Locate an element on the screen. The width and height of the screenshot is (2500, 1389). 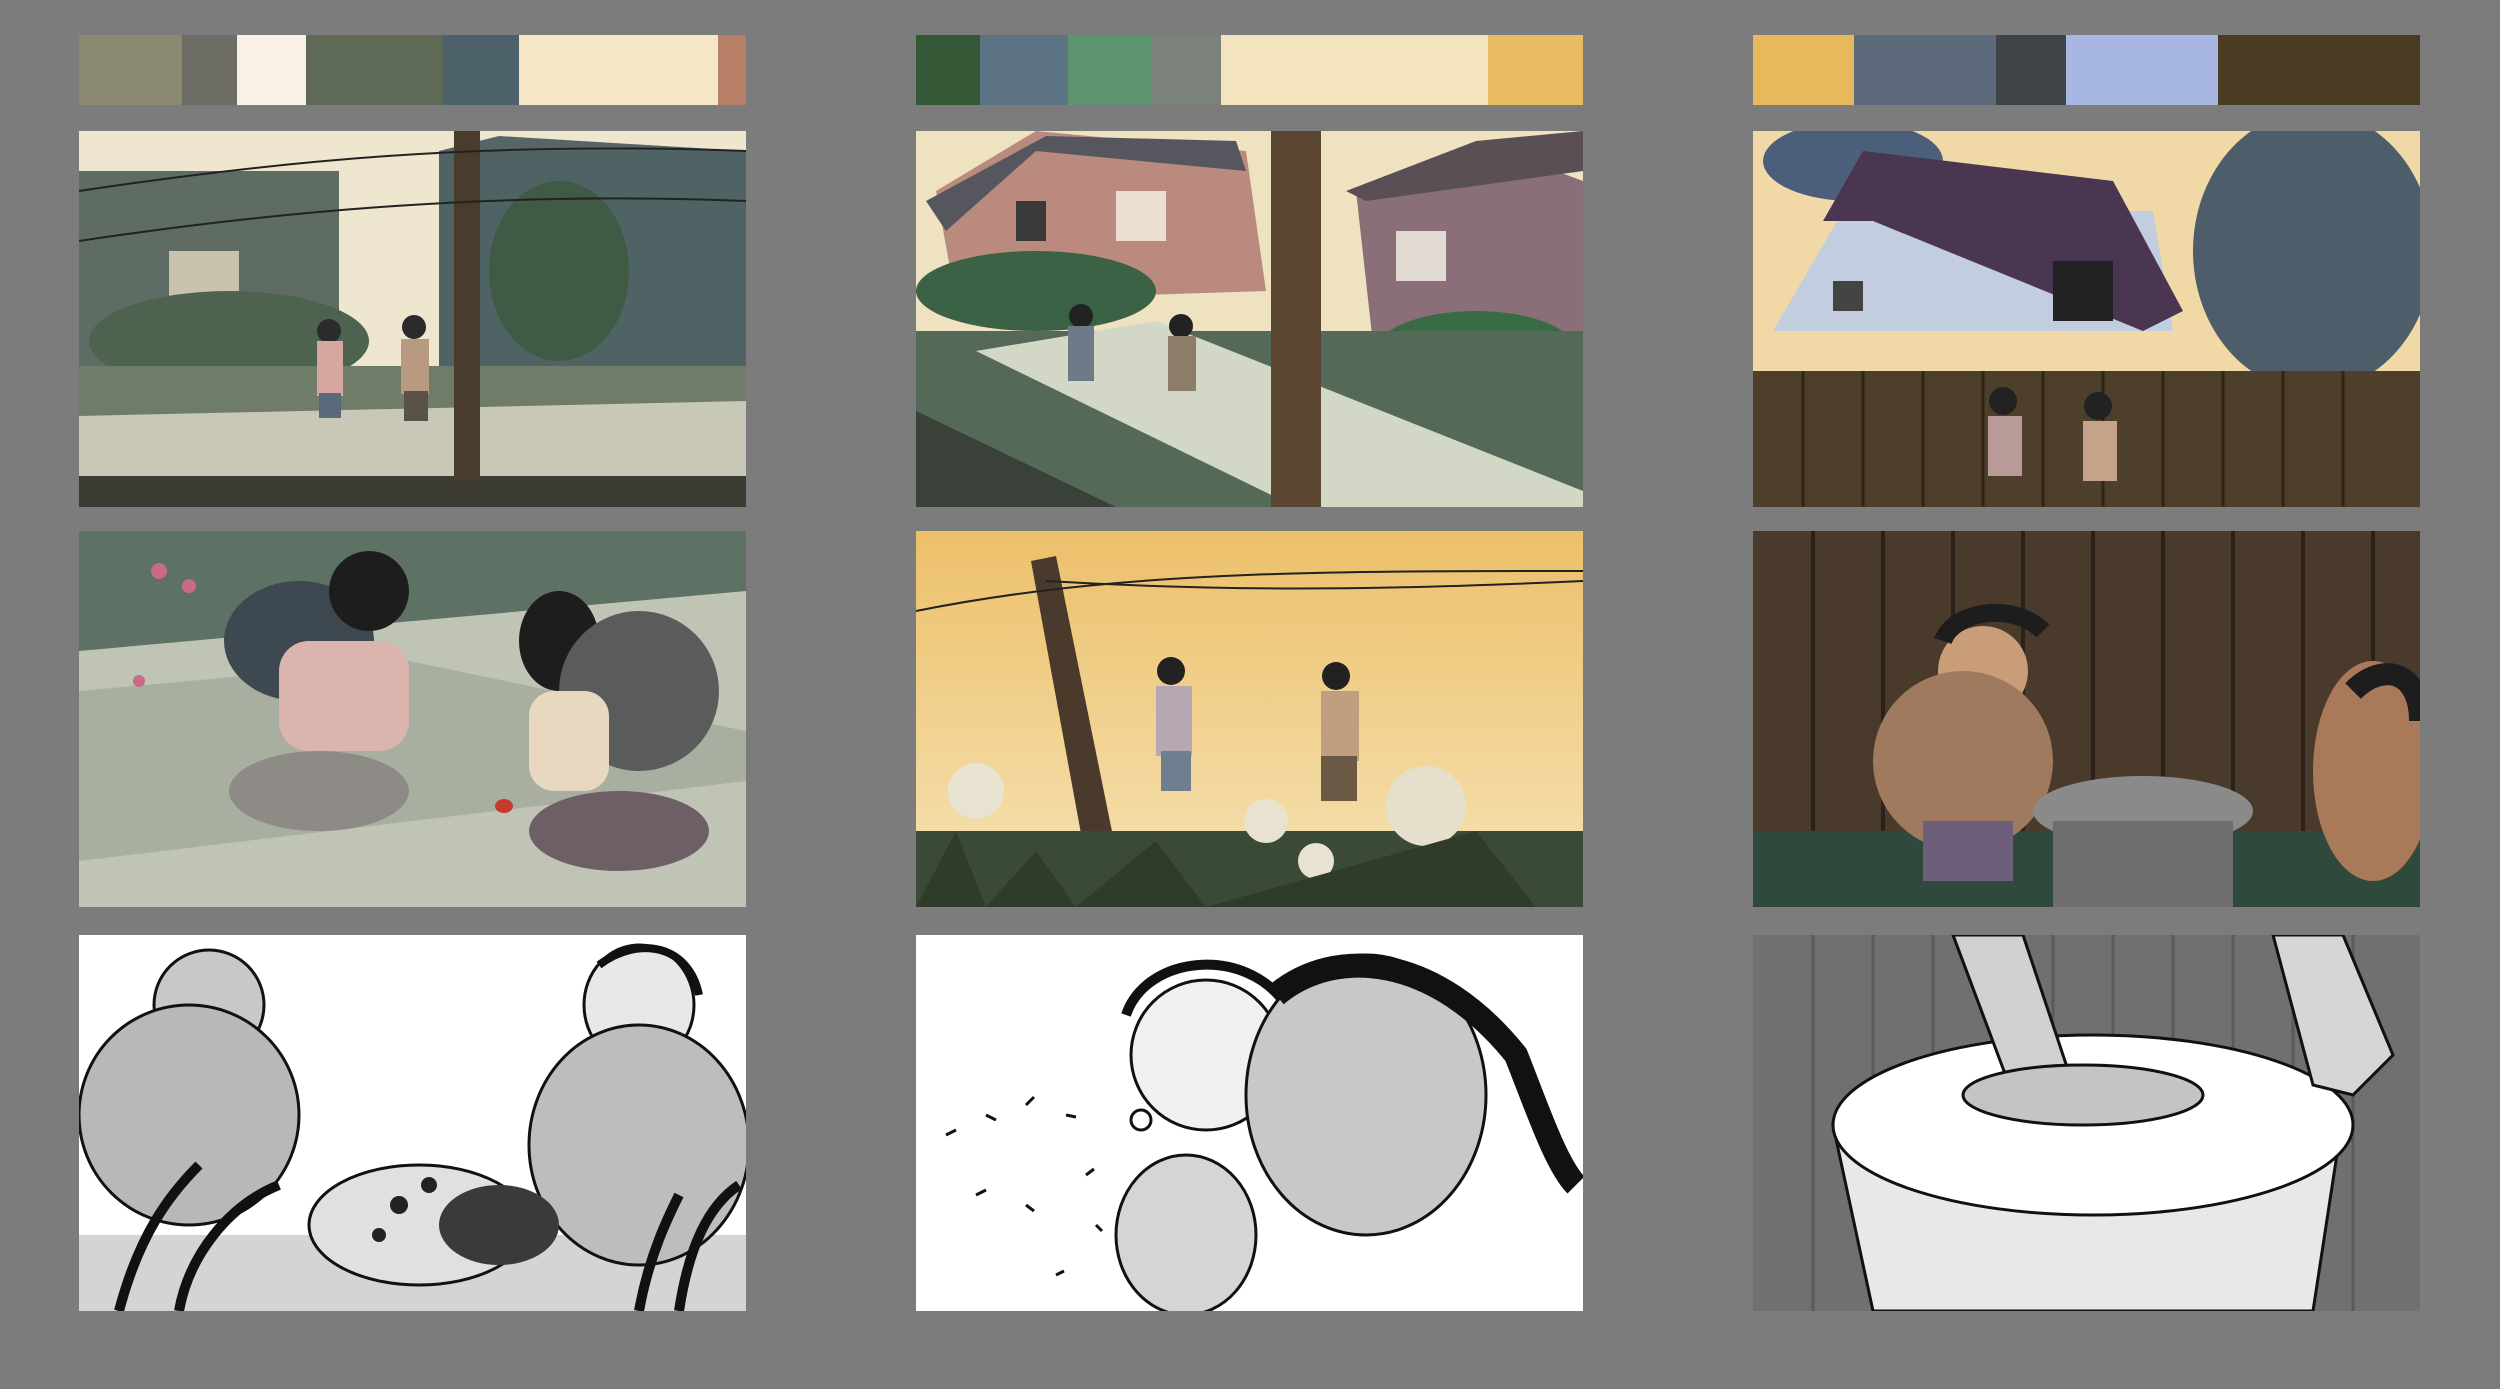
scene-sketch-ladybug-in-grass is located at coordinates (412, 1123).